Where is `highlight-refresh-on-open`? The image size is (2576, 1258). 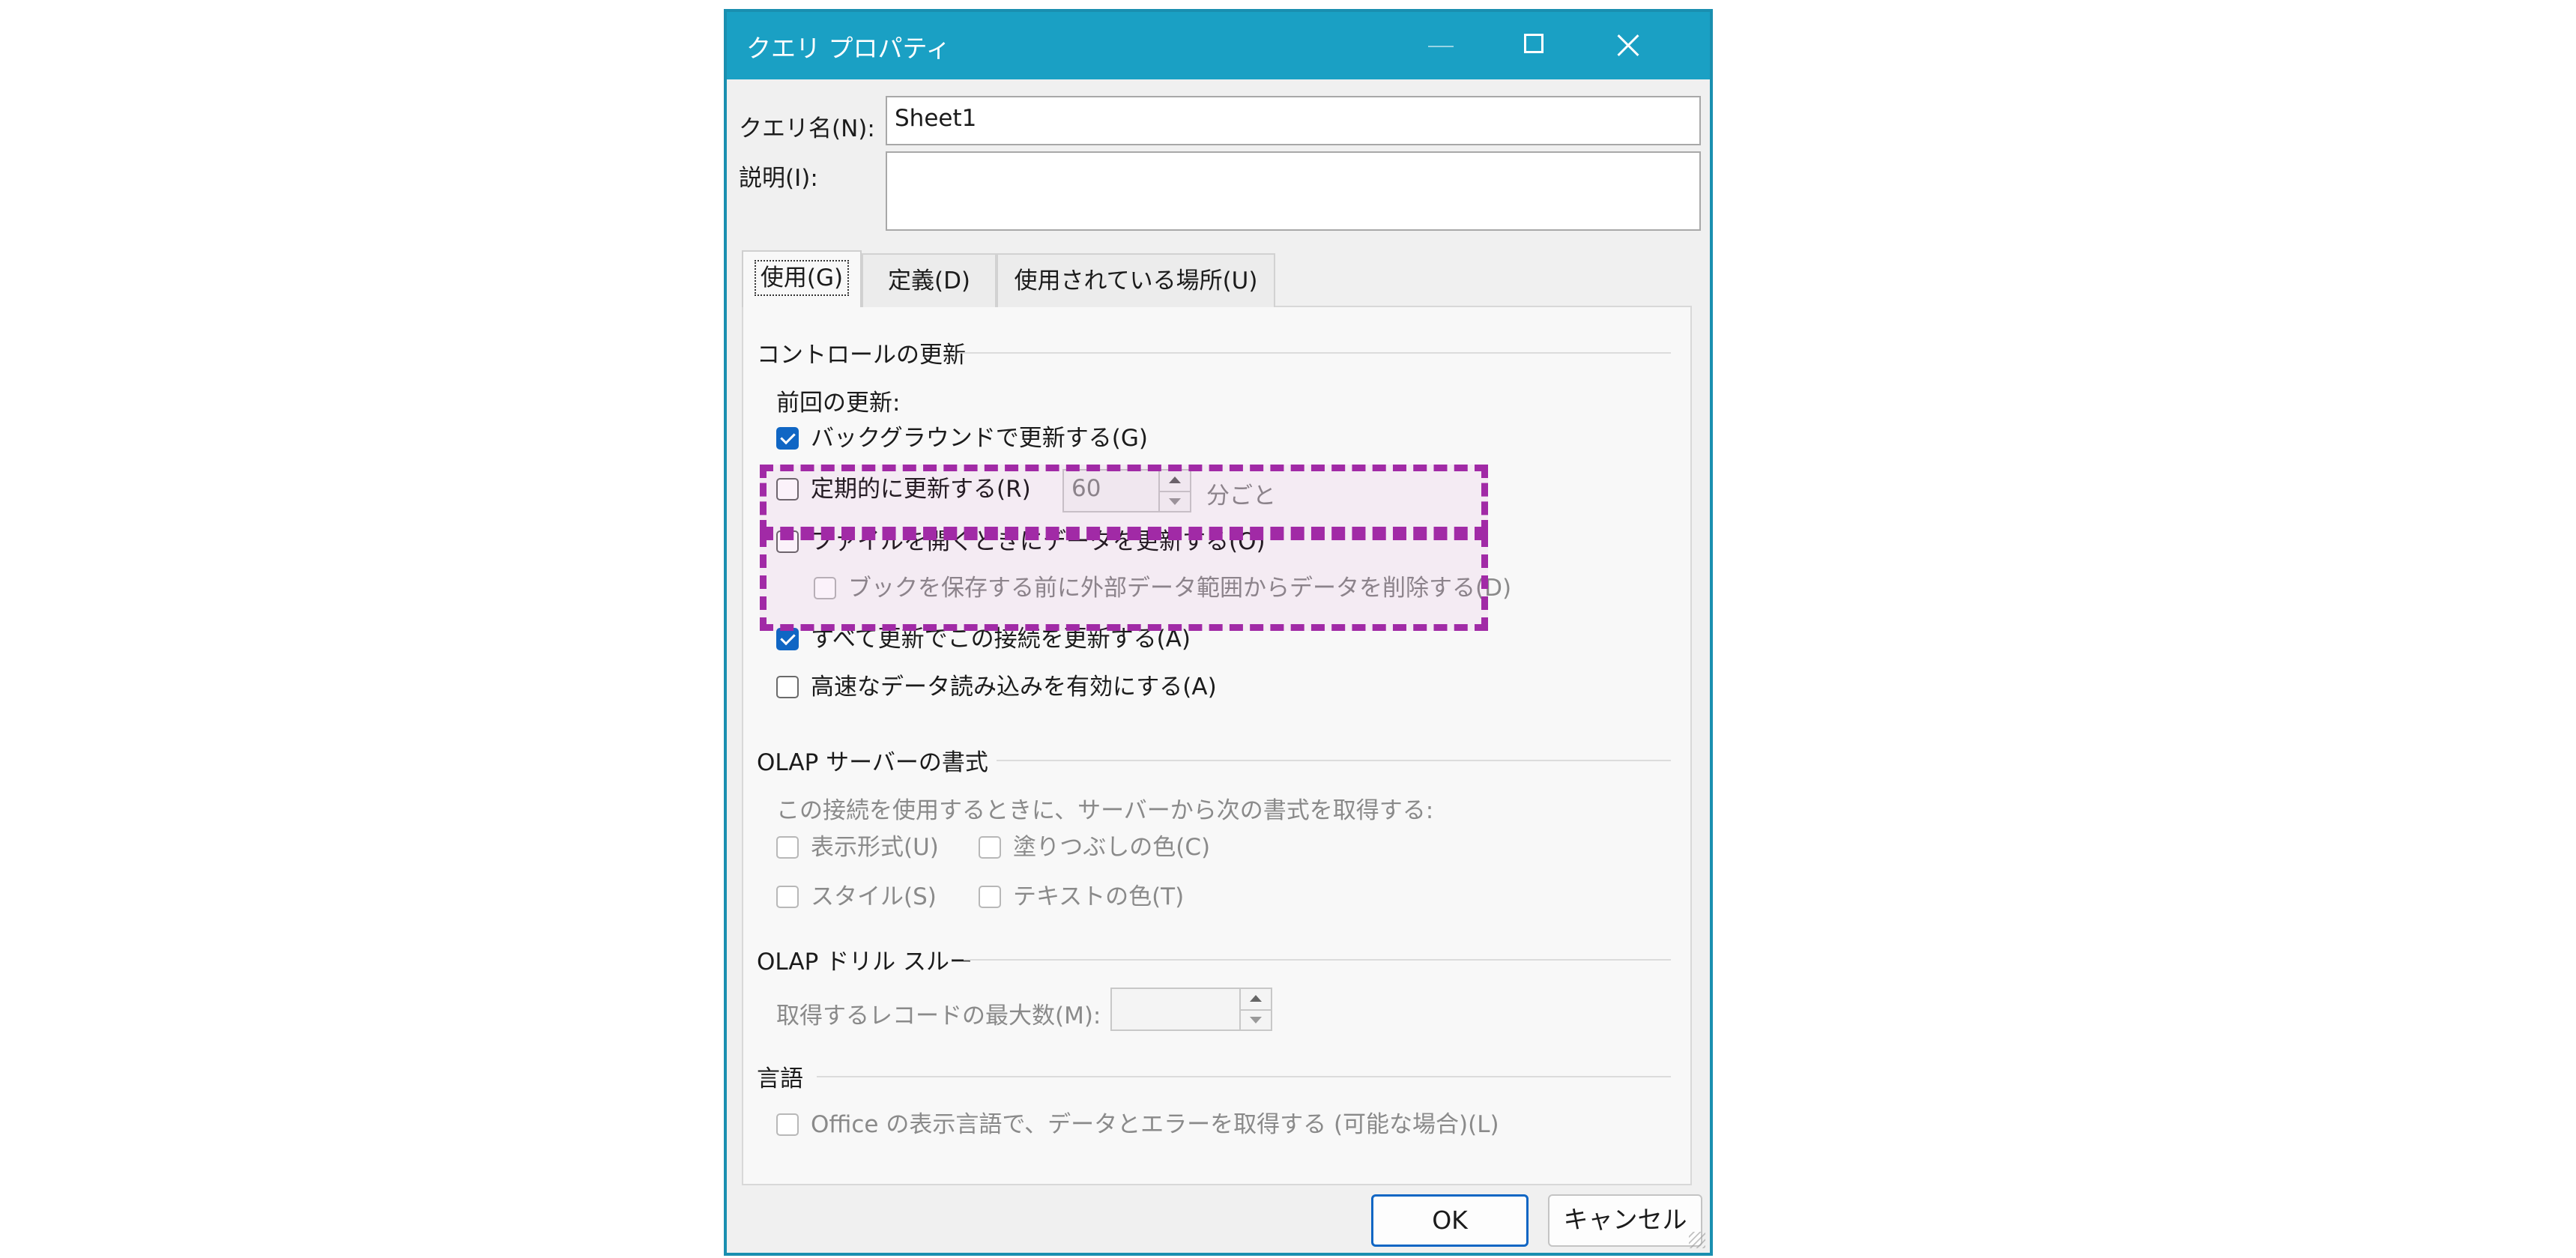
highlight-refresh-on-open is located at coordinates (1124, 582).